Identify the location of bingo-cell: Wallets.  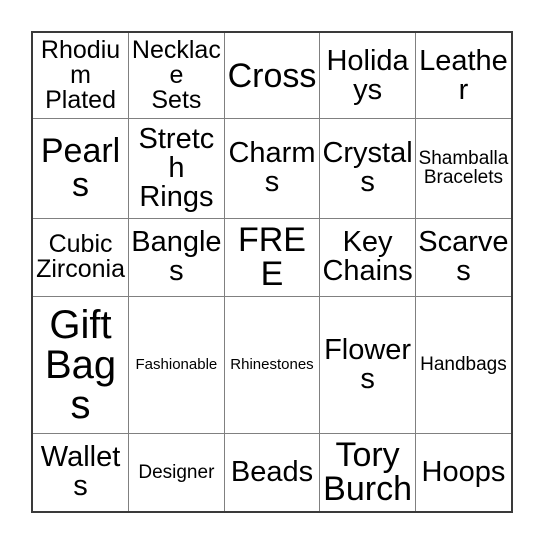
(81, 471).